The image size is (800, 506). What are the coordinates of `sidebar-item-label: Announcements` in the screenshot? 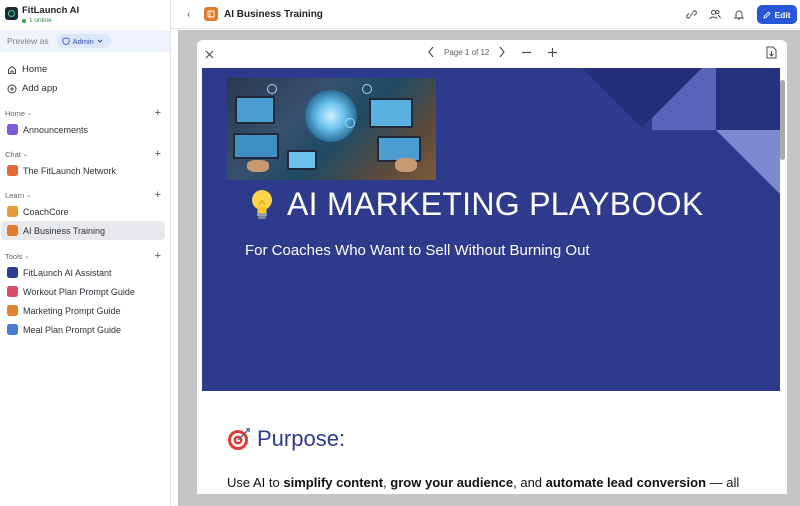 It's located at (56, 129).